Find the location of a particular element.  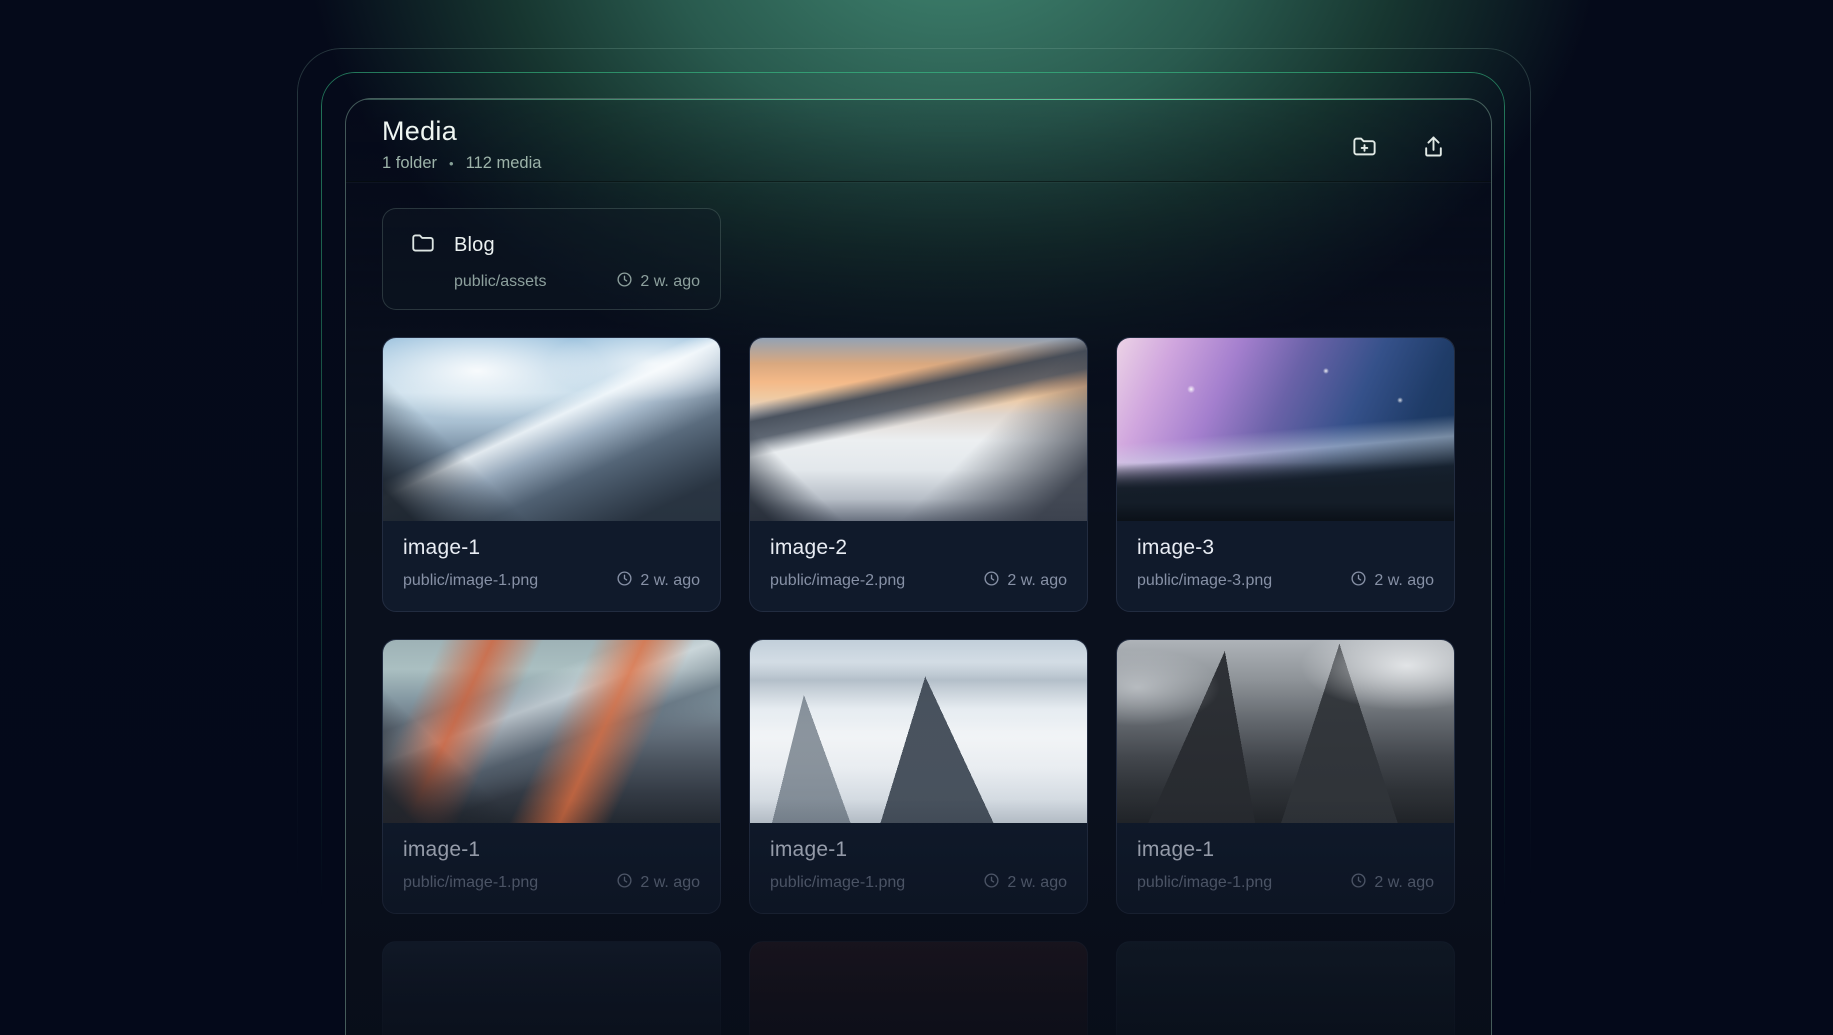

page-title: Media is located at coordinates (420, 131).